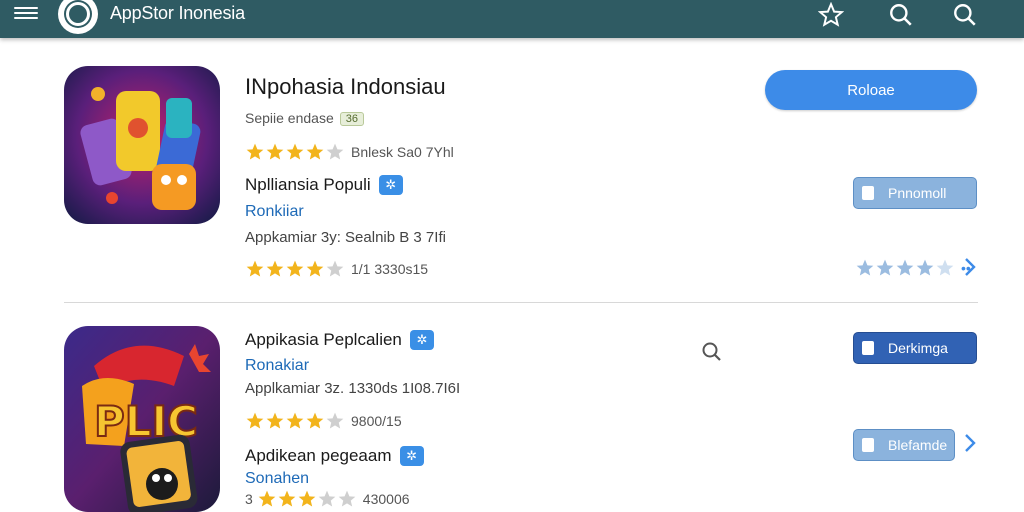 This screenshot has height=512, width=1024. What do you see at coordinates (78, 17) in the screenshot?
I see `logo-icon` at bounding box center [78, 17].